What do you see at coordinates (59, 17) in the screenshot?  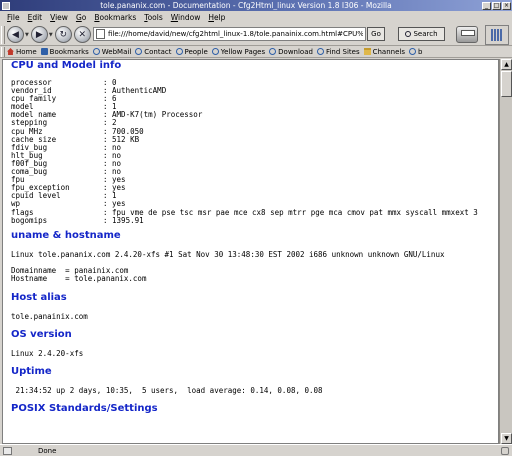 I see `menu-view: View` at bounding box center [59, 17].